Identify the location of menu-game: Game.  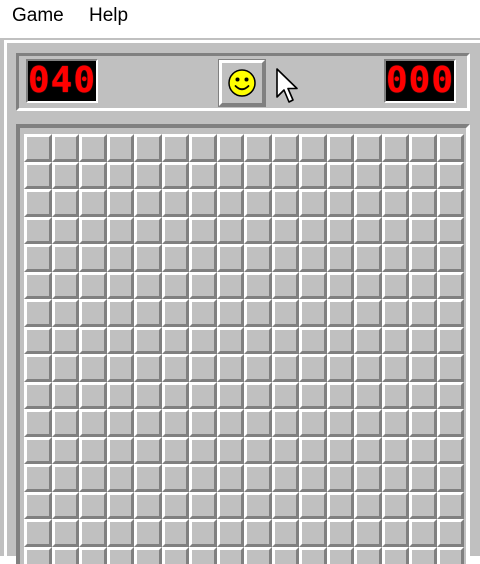
(38, 16).